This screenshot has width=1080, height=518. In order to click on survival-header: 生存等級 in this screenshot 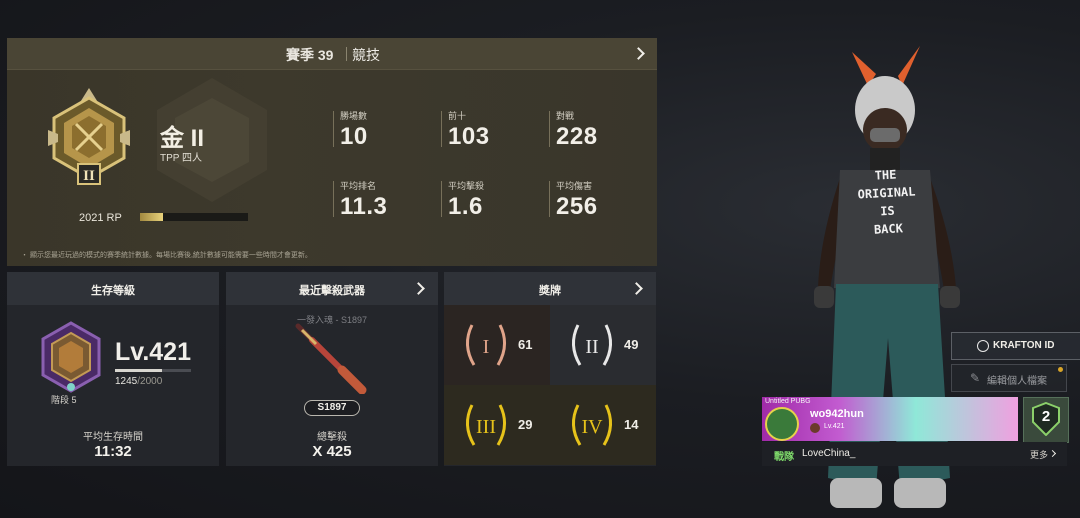, I will do `click(113, 288)`.